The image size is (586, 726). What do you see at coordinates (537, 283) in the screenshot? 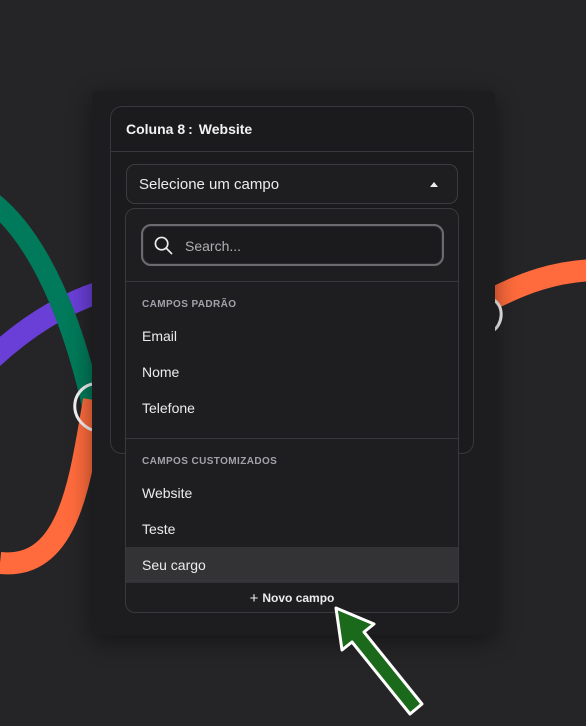
I see `orange-ribbon-right` at bounding box center [537, 283].